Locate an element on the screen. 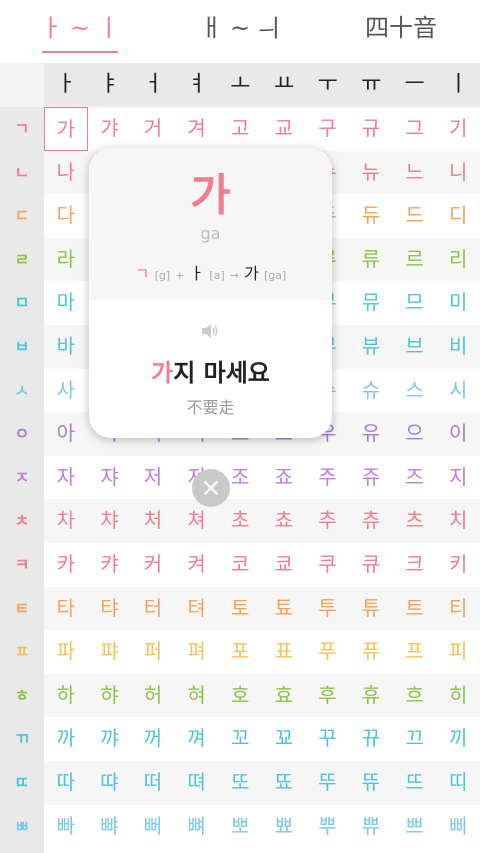 This screenshot has height=853, width=480. syllable-cell: 하 is located at coordinates (66, 696).